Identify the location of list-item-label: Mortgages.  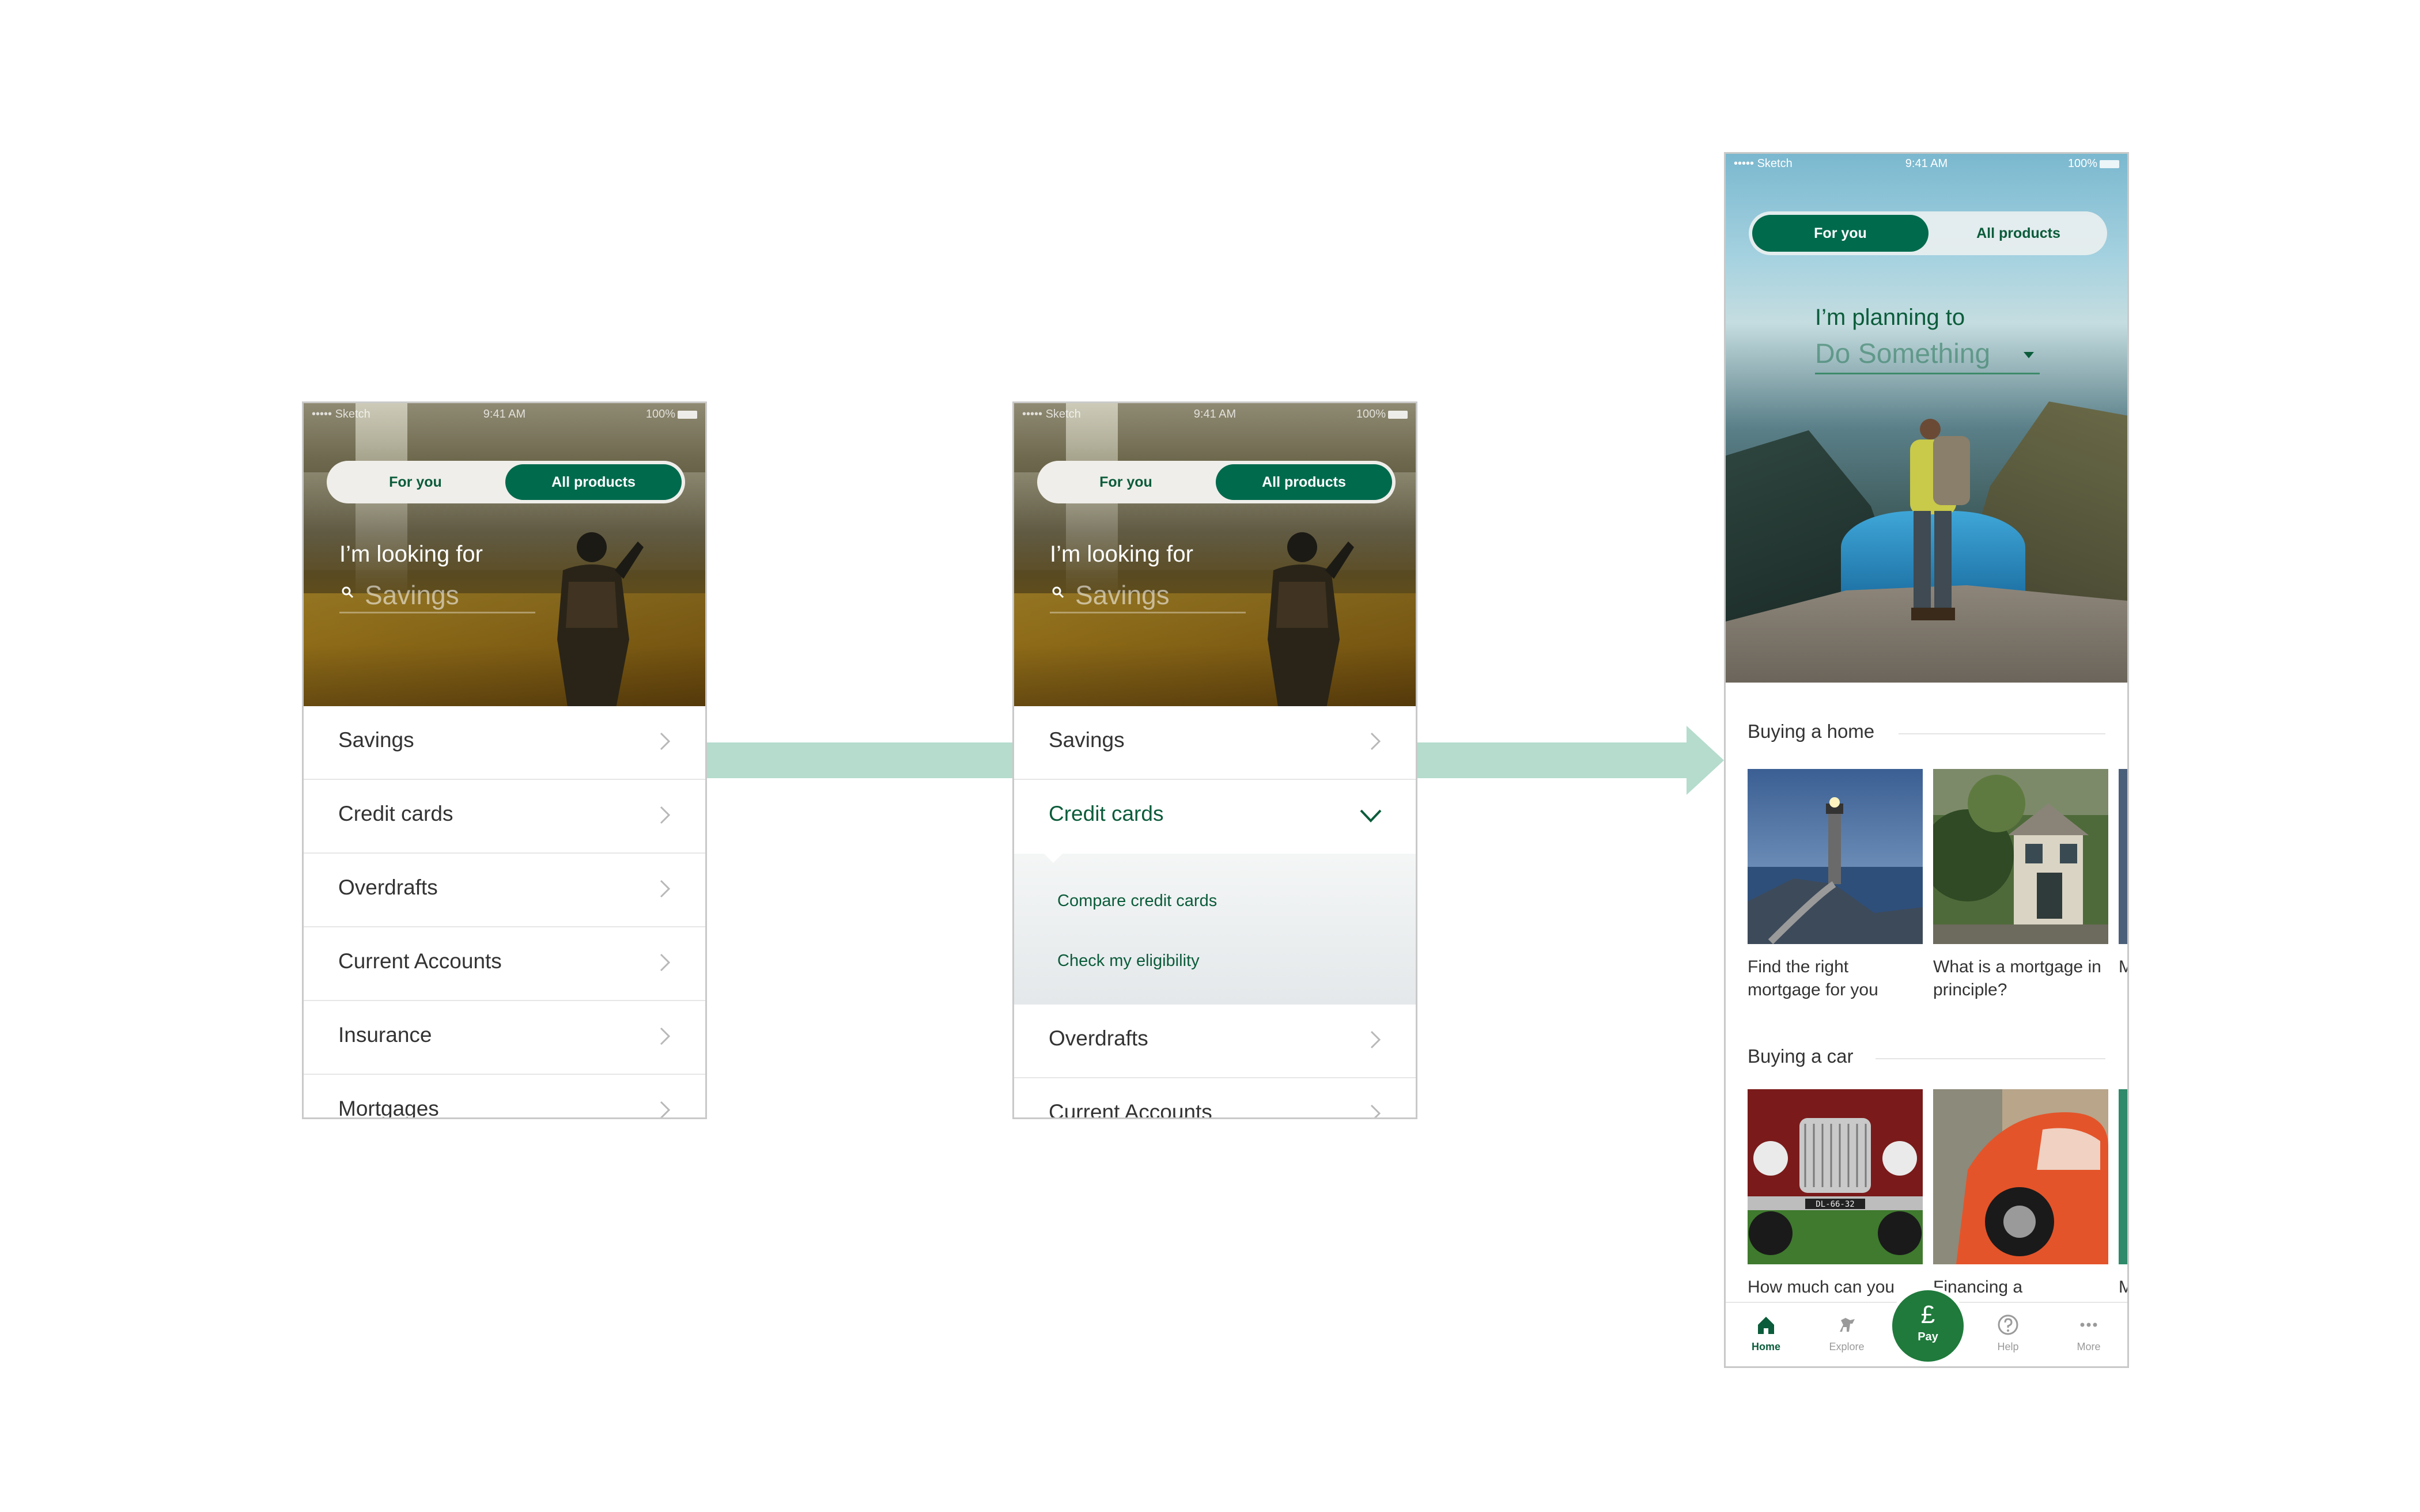
(388, 1108).